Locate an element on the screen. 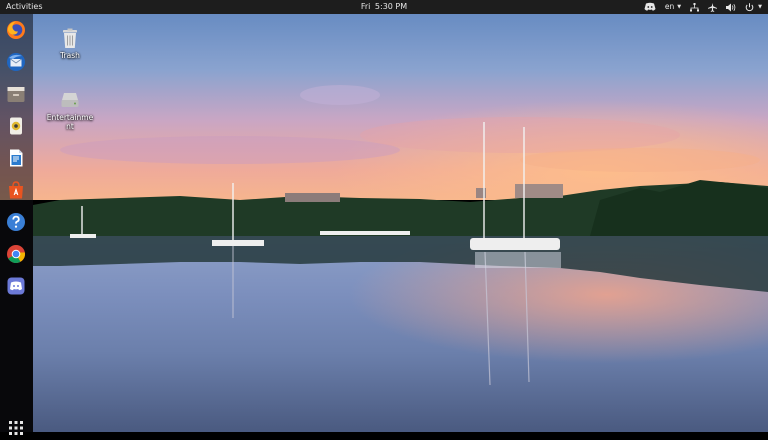 Image resolution: width=768 pixels, height=440 pixels. libreoffice-writer-icon is located at coordinates (16, 158).